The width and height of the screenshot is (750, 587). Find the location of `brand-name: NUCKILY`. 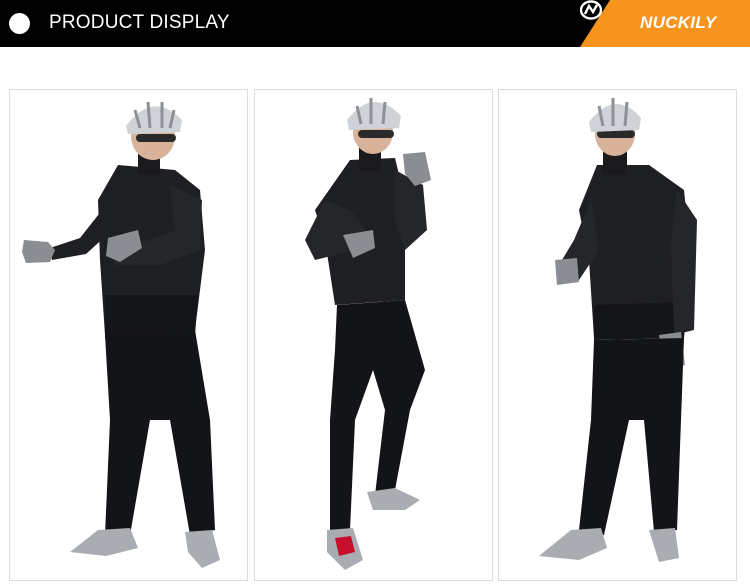

brand-name: NUCKILY is located at coordinates (678, 22).